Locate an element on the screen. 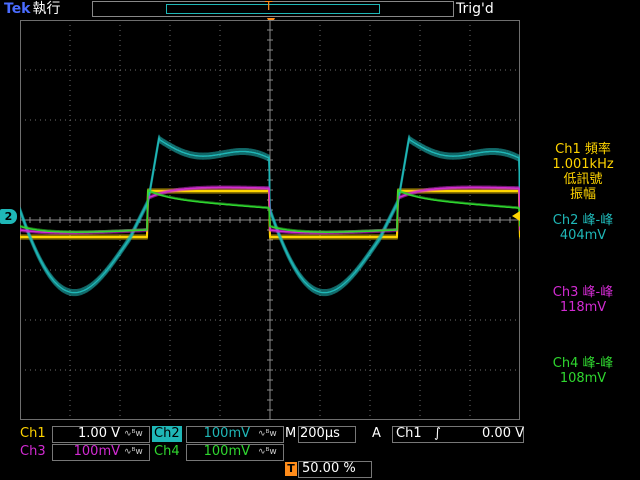 This screenshot has height=480, width=640. measurement-ch4-pk-pk: Ch4 峰-峰 108mV is located at coordinates (583, 371).